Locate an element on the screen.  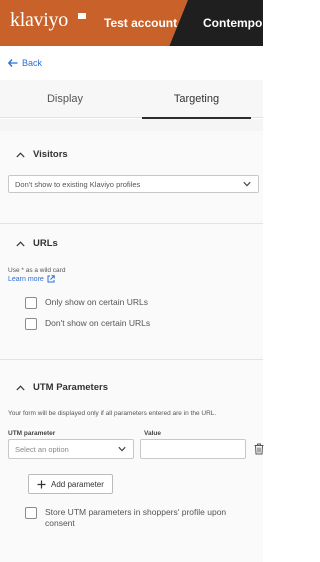
dont-show-urls-label: Don't show on certain URLs is located at coordinates (98, 323).